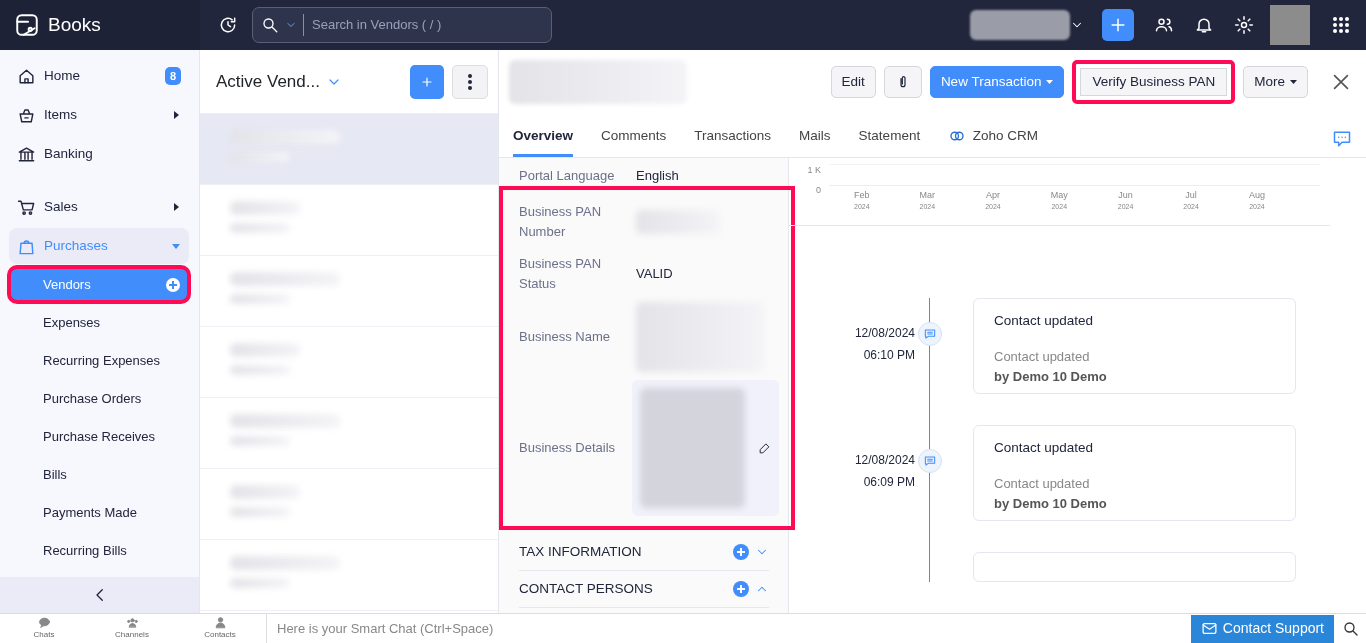 Image resolution: width=1366 pixels, height=643 pixels. I want to click on sidebar-item: Banking, so click(99, 154).